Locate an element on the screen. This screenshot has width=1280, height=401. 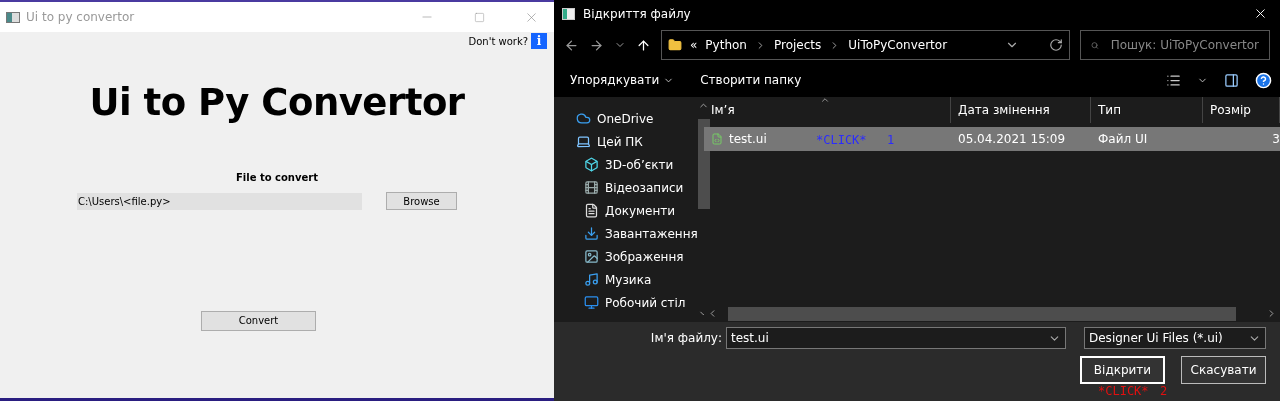
cloud-icon is located at coordinates (583, 118).